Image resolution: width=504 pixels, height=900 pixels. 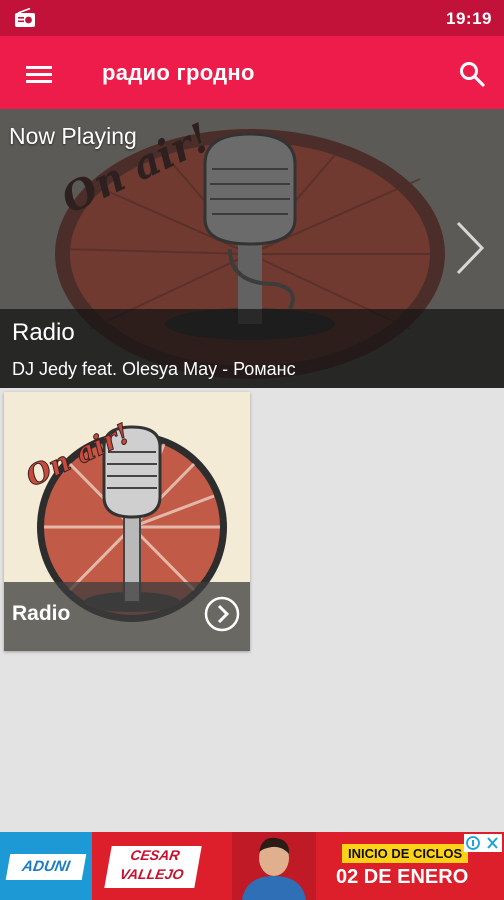 I want to click on ad-brand-aduni: ADUNI, so click(x=46, y=867).